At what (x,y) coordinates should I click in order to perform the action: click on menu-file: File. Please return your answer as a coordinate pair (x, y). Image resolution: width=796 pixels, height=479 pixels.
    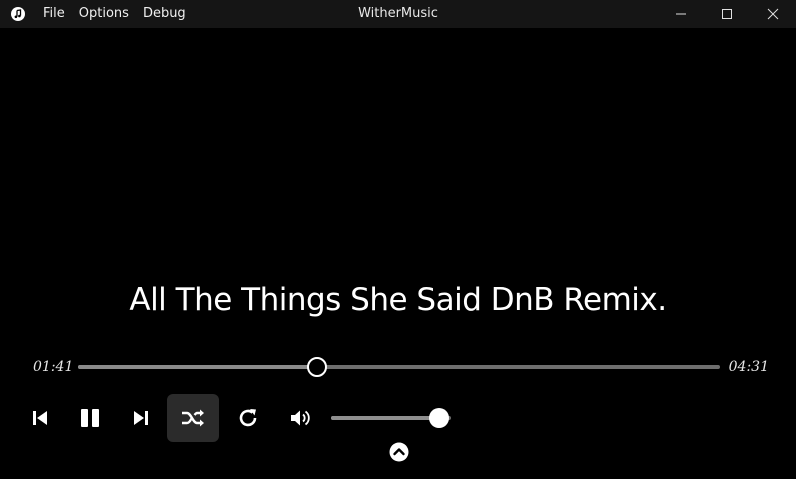
    Looking at the image, I should click on (58, 14).